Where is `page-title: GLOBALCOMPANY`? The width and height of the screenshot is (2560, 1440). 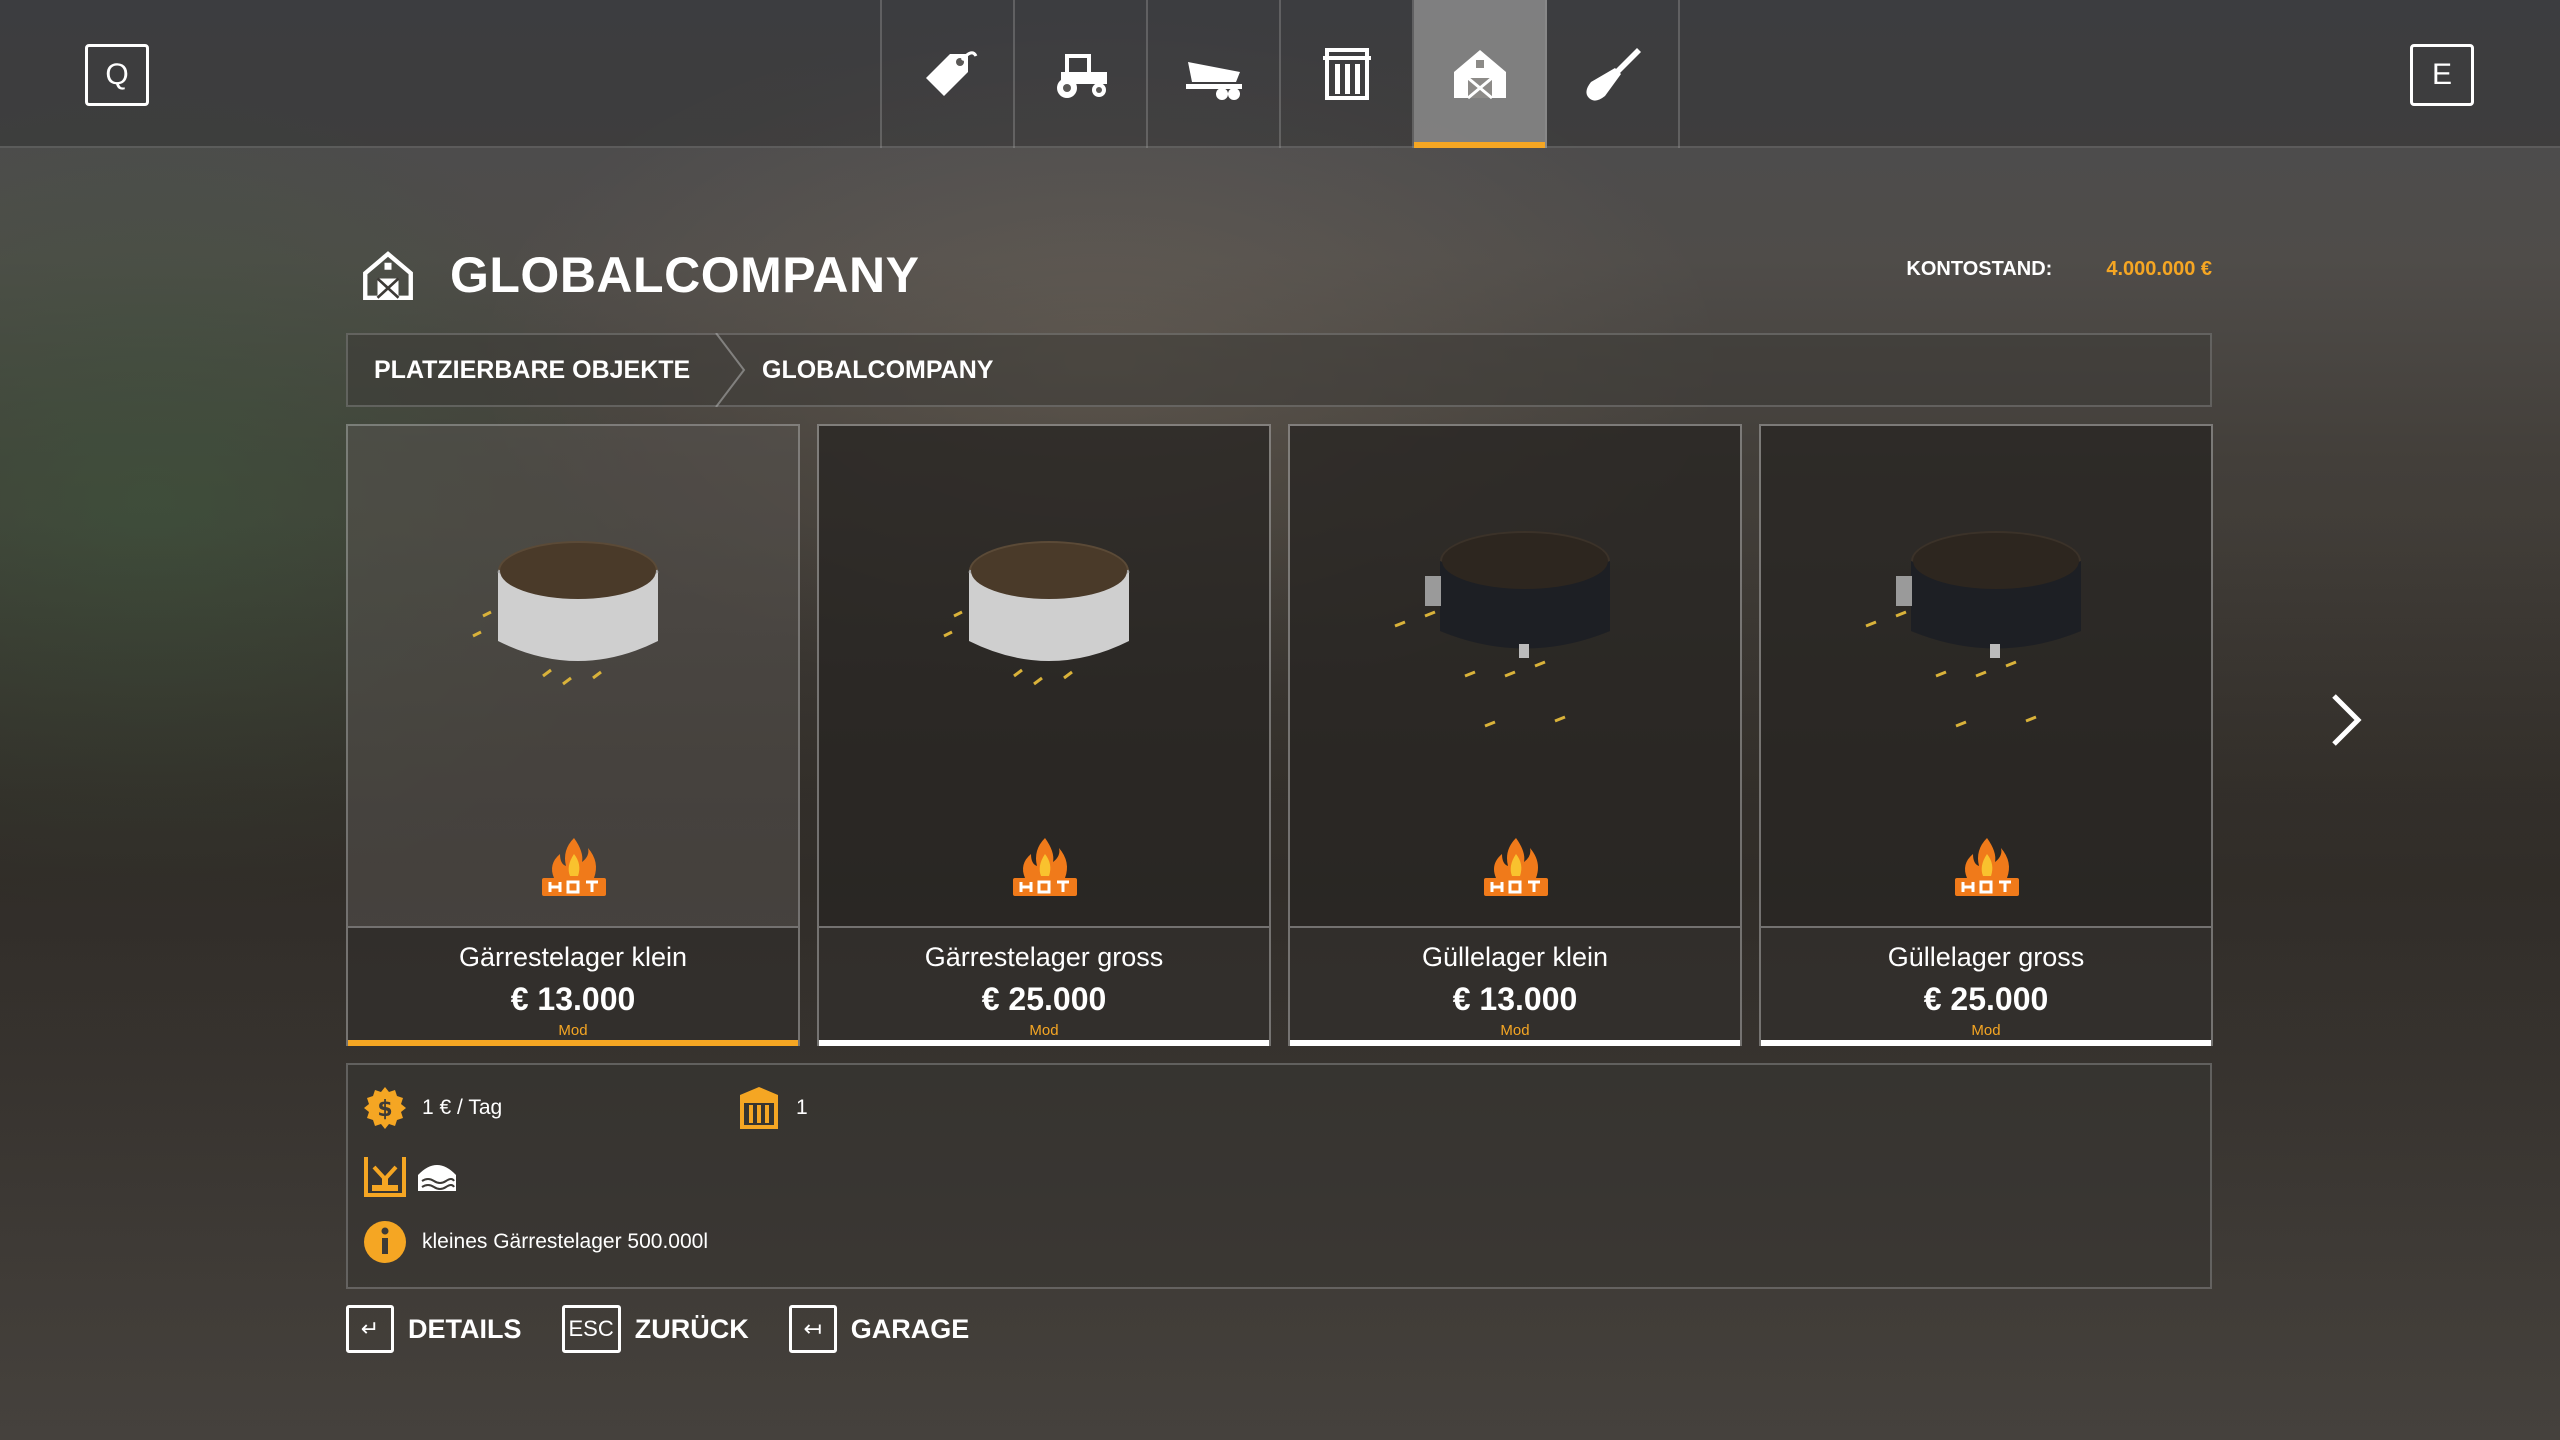 page-title: GLOBALCOMPANY is located at coordinates (685, 275).